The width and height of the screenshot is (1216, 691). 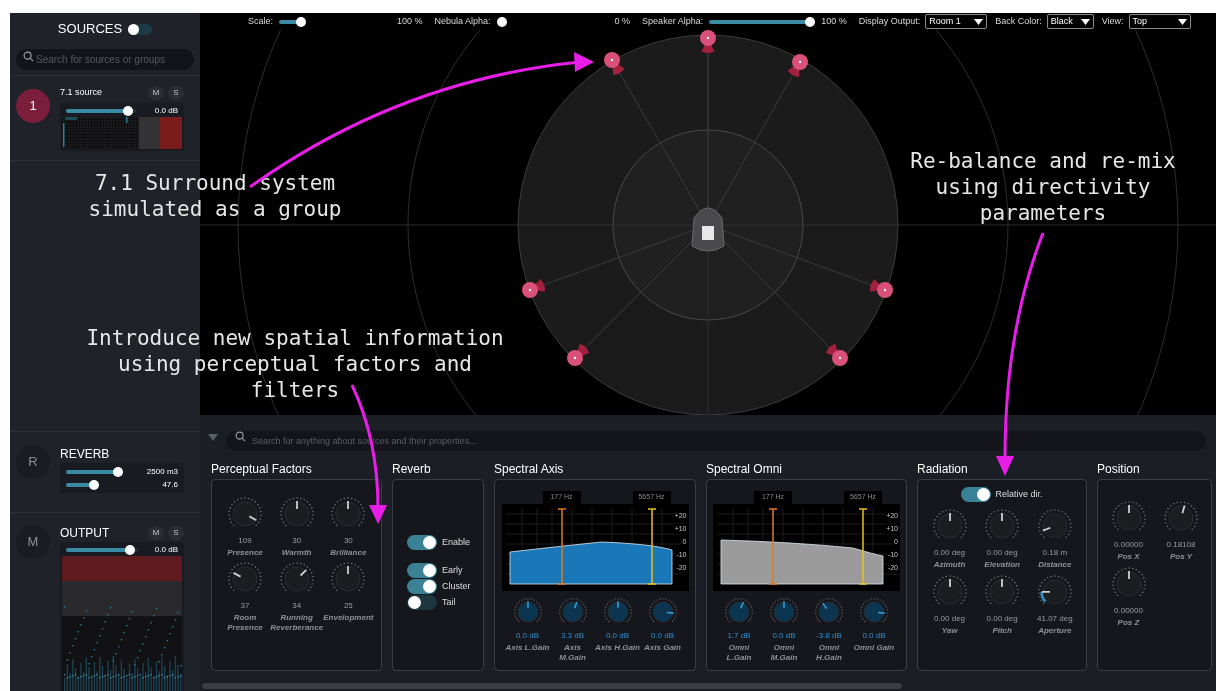 I want to click on source-row: 1 7.1 source M S 0.0 dB, so click(x=105, y=118).